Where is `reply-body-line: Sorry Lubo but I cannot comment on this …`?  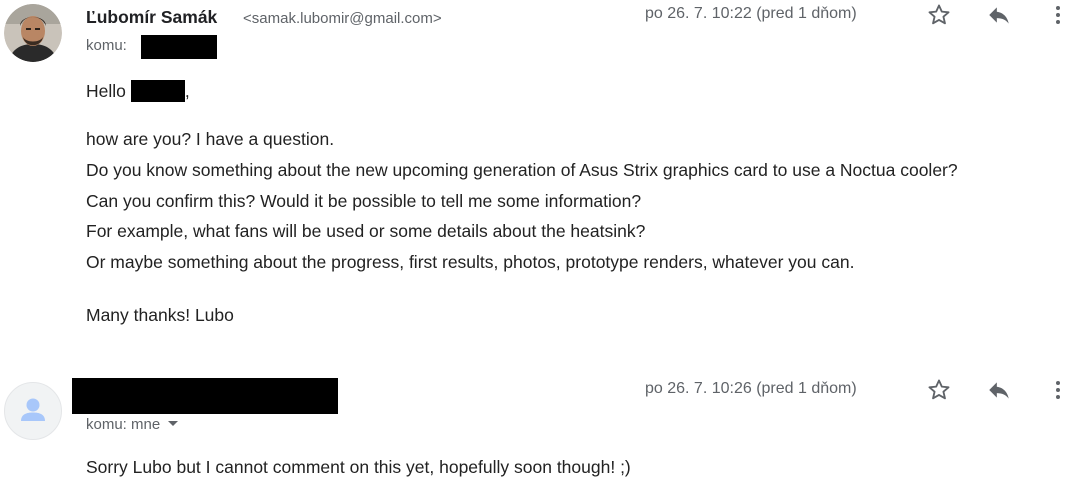
reply-body-line: Sorry Lubo but I cannot comment on this … is located at coordinates (358, 467).